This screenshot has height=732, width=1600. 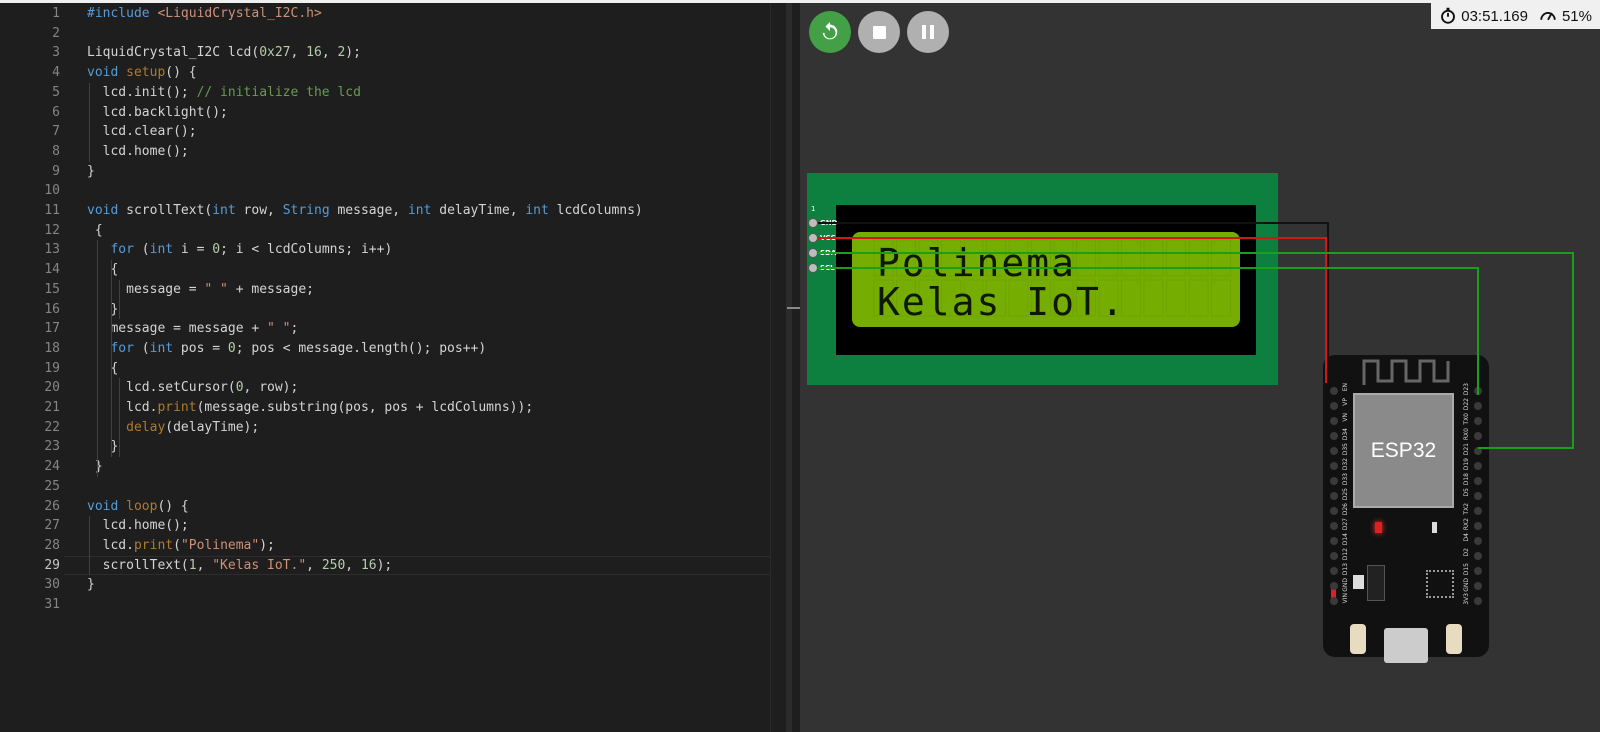 I want to click on wiring, so click(x=1196, y=335).